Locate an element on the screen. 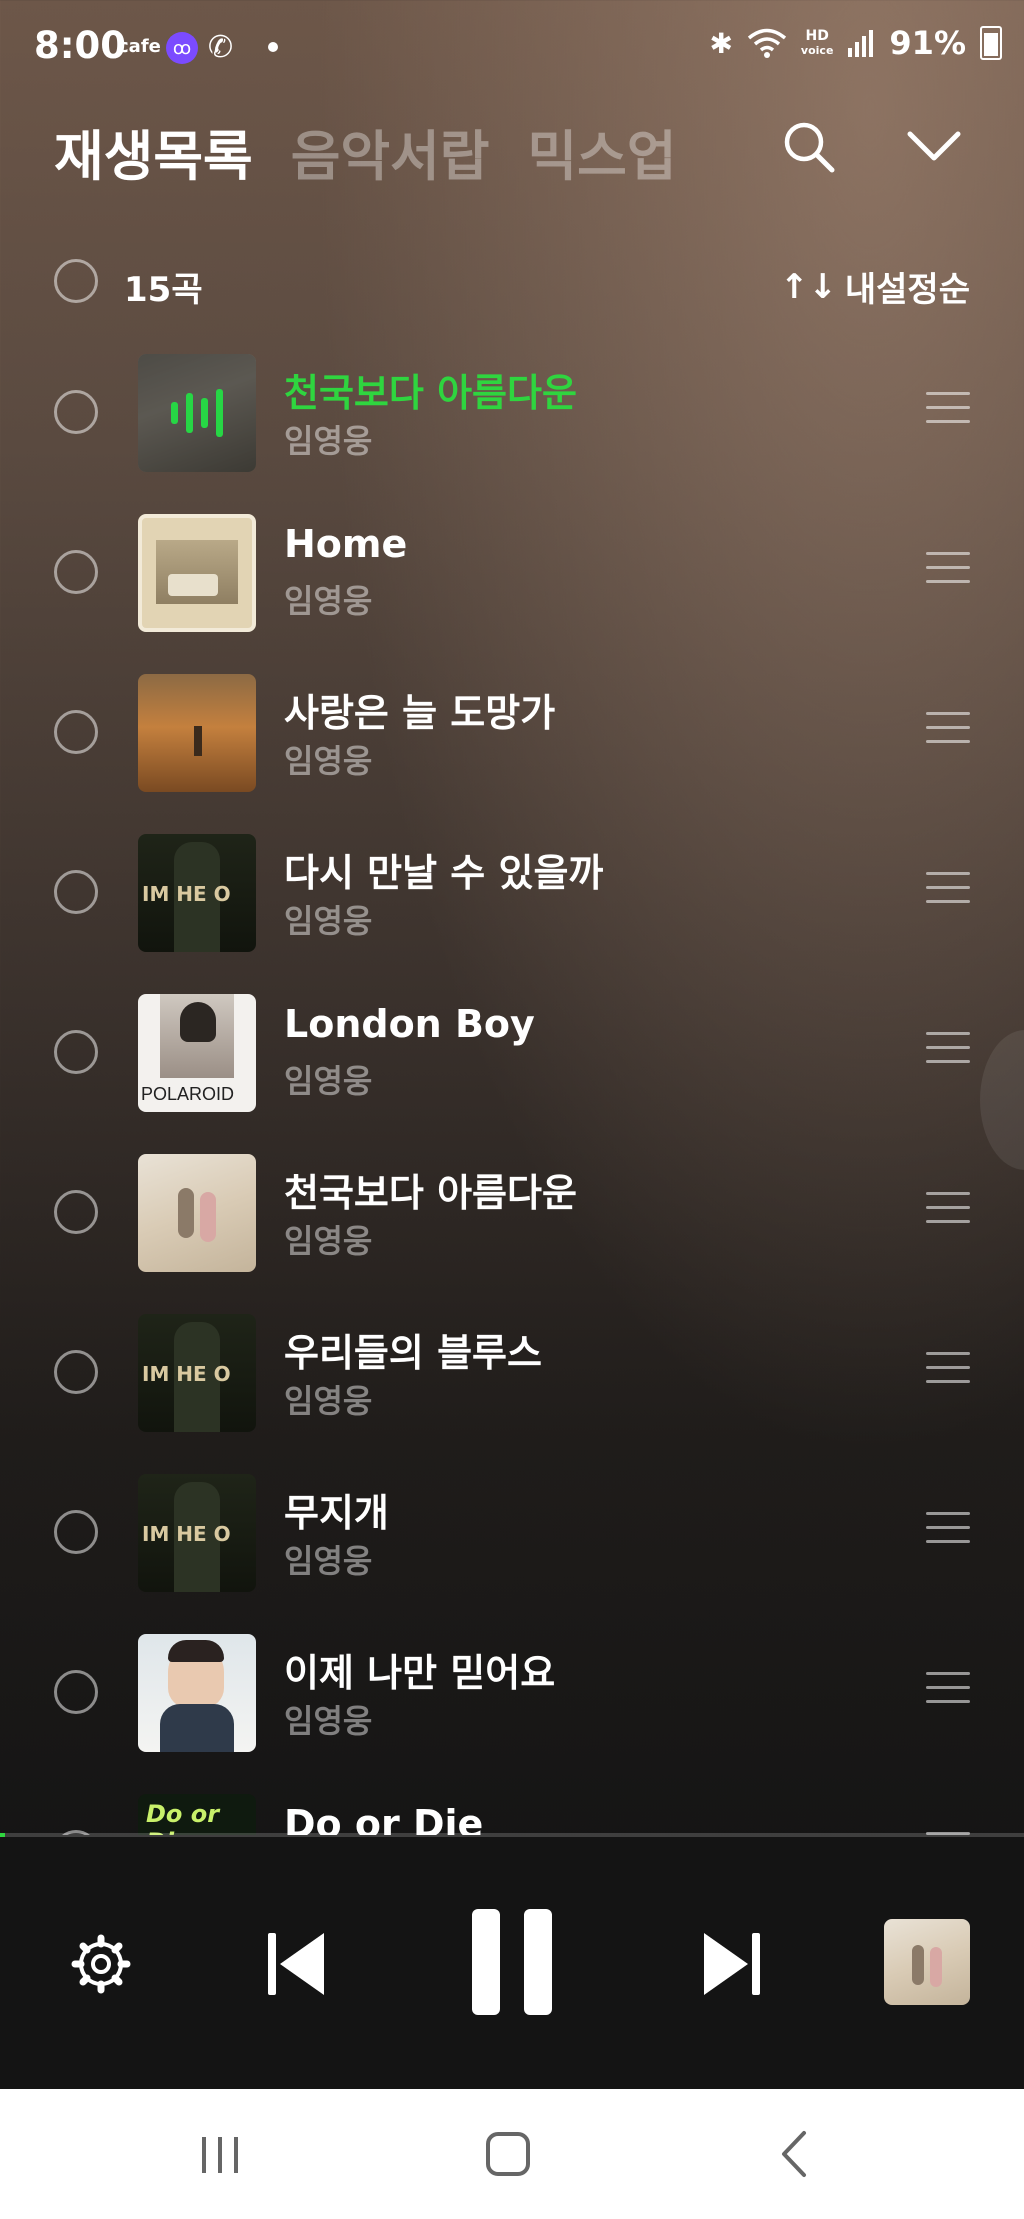  hd-label: HD is located at coordinates (817, 35).